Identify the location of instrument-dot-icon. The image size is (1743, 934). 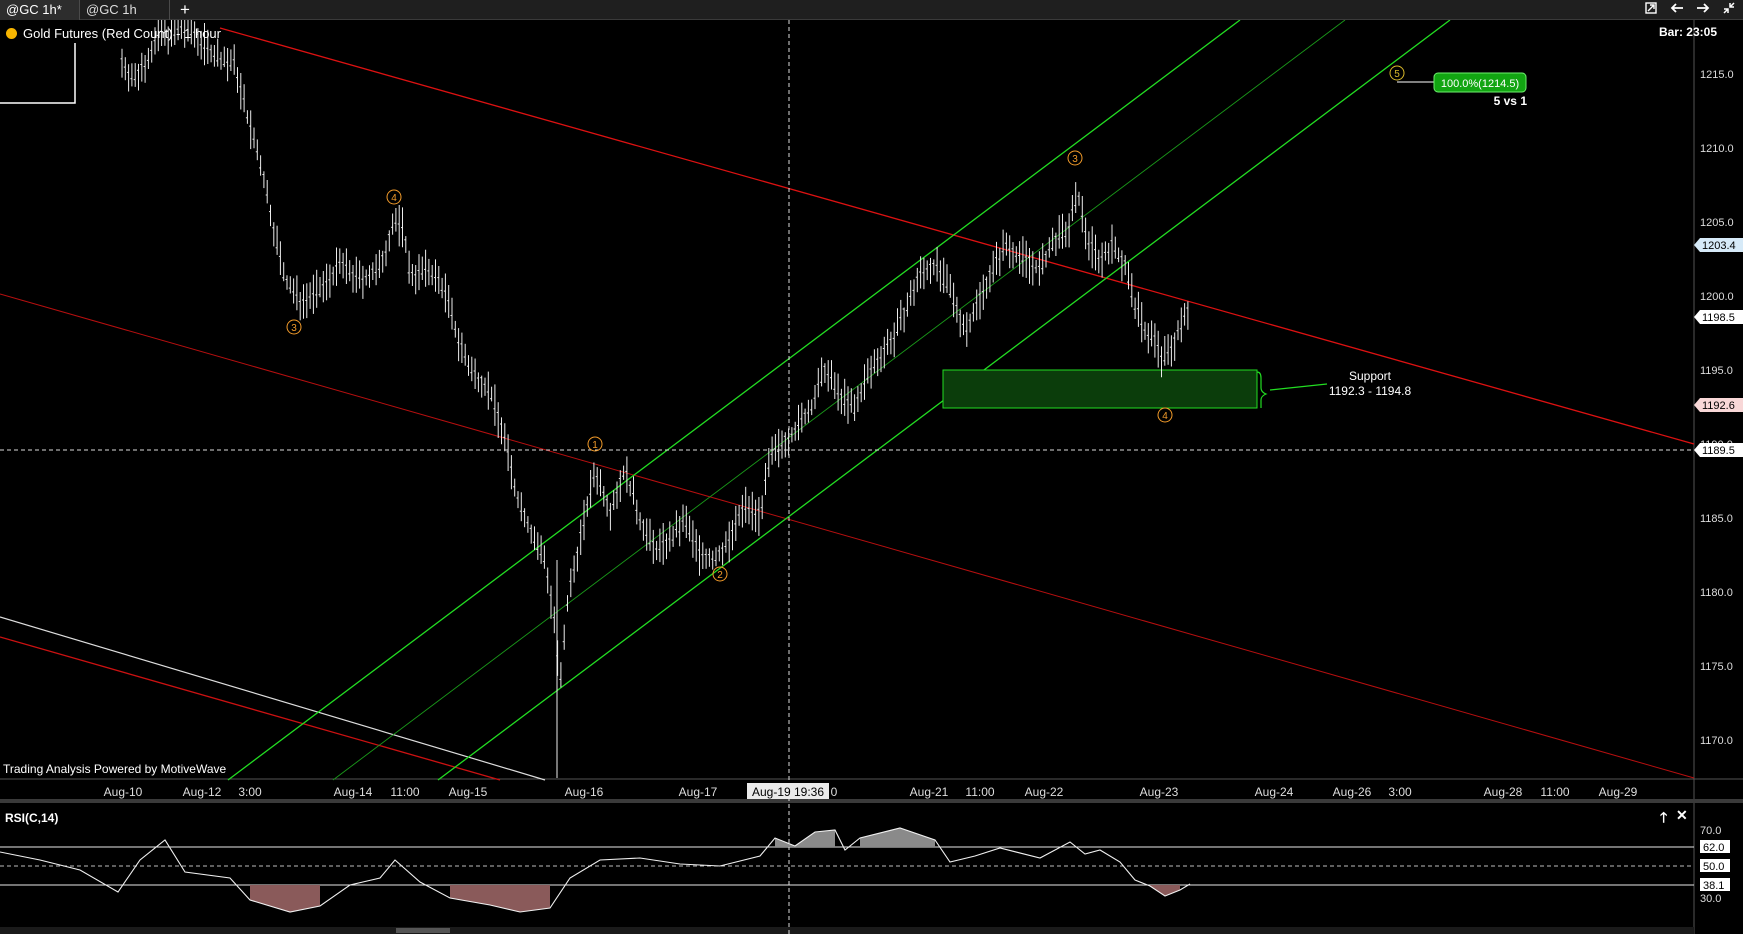
(11, 33).